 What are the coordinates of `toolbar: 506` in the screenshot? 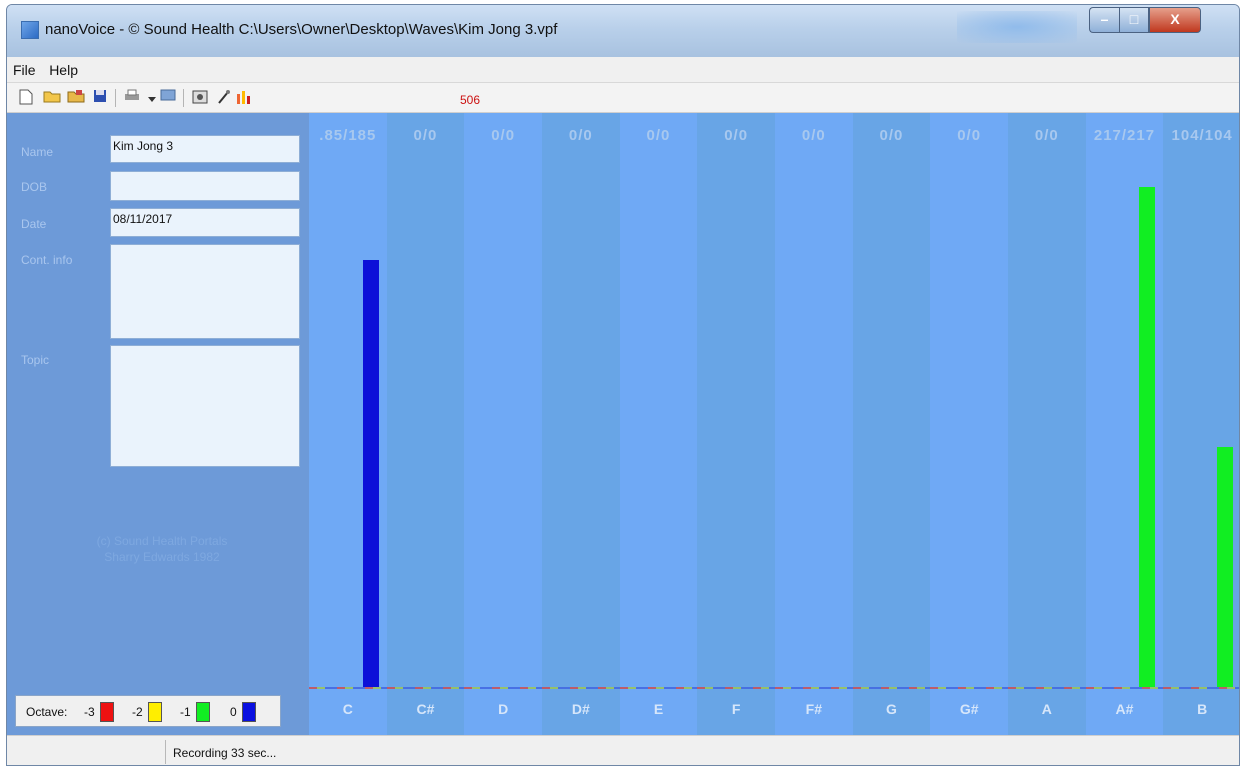 It's located at (623, 98).